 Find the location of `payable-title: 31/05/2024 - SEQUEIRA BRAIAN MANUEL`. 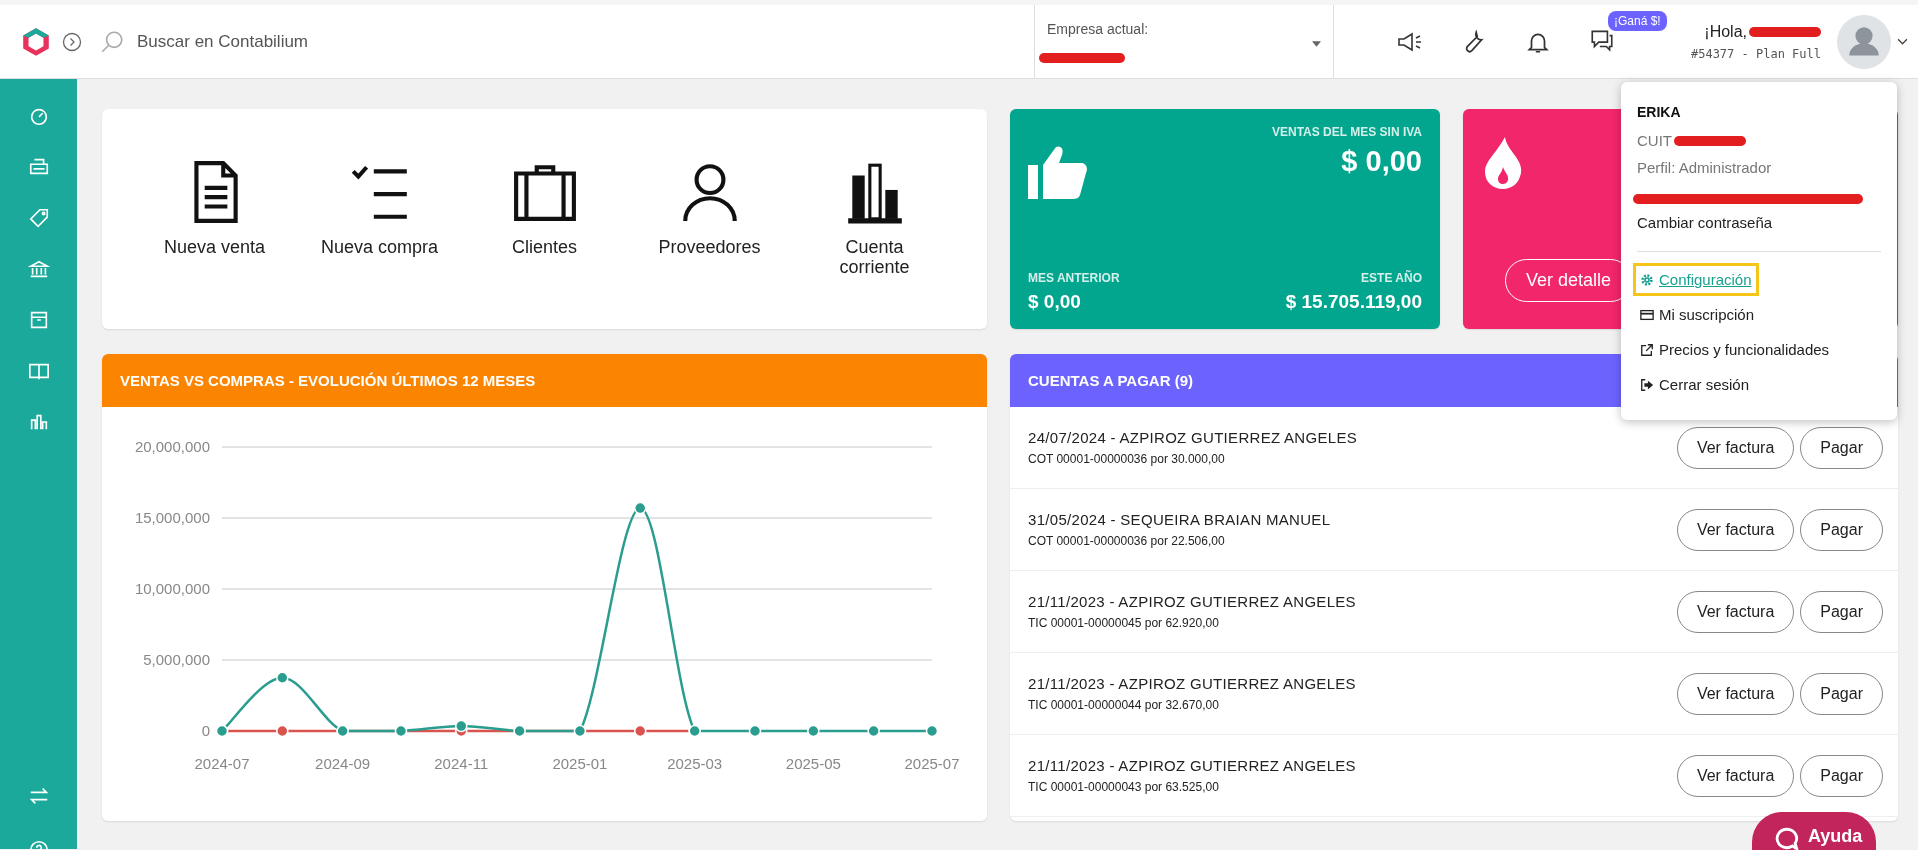

payable-title: 31/05/2024 - SEQUEIRA BRAIAN MANUEL is located at coordinates (1180, 519).